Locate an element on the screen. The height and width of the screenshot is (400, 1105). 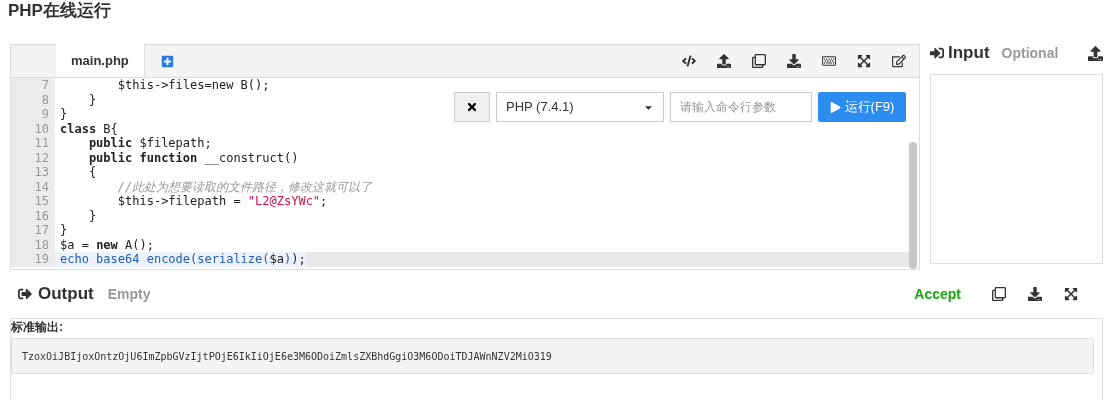
code-line: public function __construct() is located at coordinates (193, 157).